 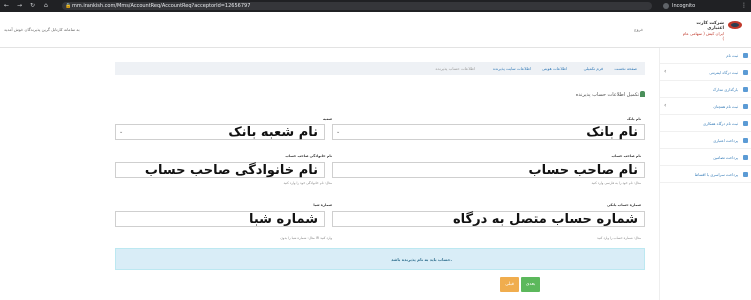 I want to click on account-value: شماره حساب متصل به درگاه, so click(x=545, y=219).